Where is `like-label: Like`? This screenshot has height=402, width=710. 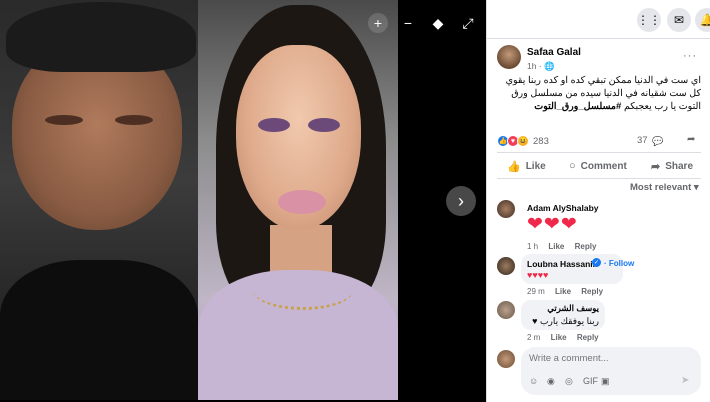 like-label: Like is located at coordinates (535, 166).